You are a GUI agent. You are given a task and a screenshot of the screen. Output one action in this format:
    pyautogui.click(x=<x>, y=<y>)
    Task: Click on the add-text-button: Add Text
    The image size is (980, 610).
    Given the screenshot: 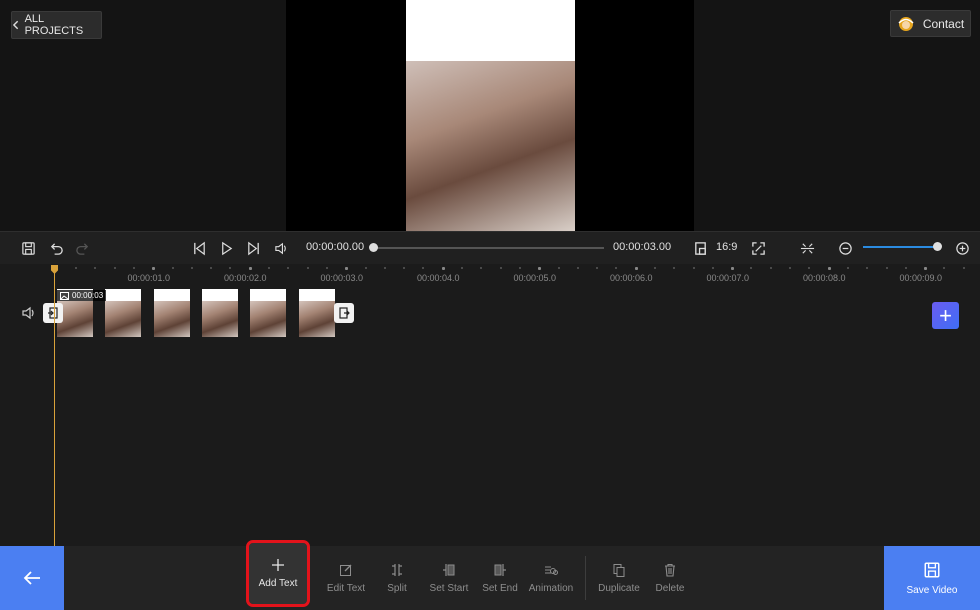 What is the action you would take?
    pyautogui.click(x=278, y=573)
    